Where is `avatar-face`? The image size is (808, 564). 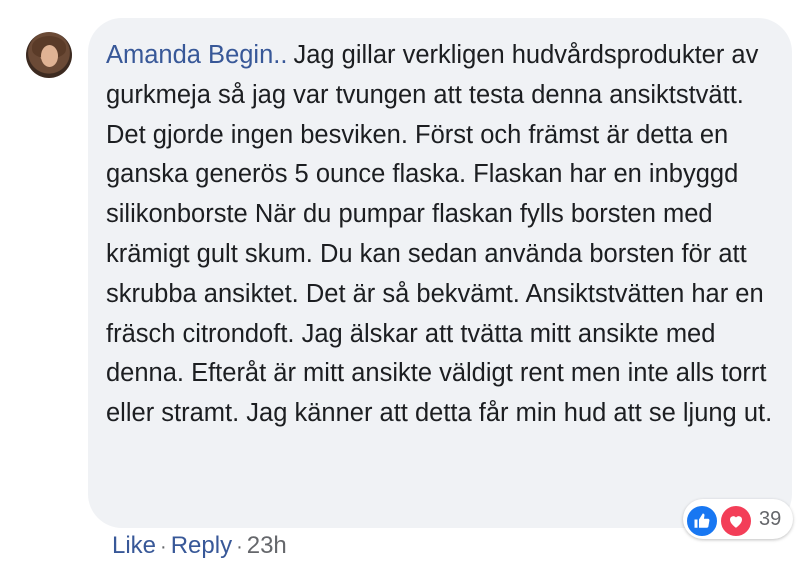 avatar-face is located at coordinates (49, 56).